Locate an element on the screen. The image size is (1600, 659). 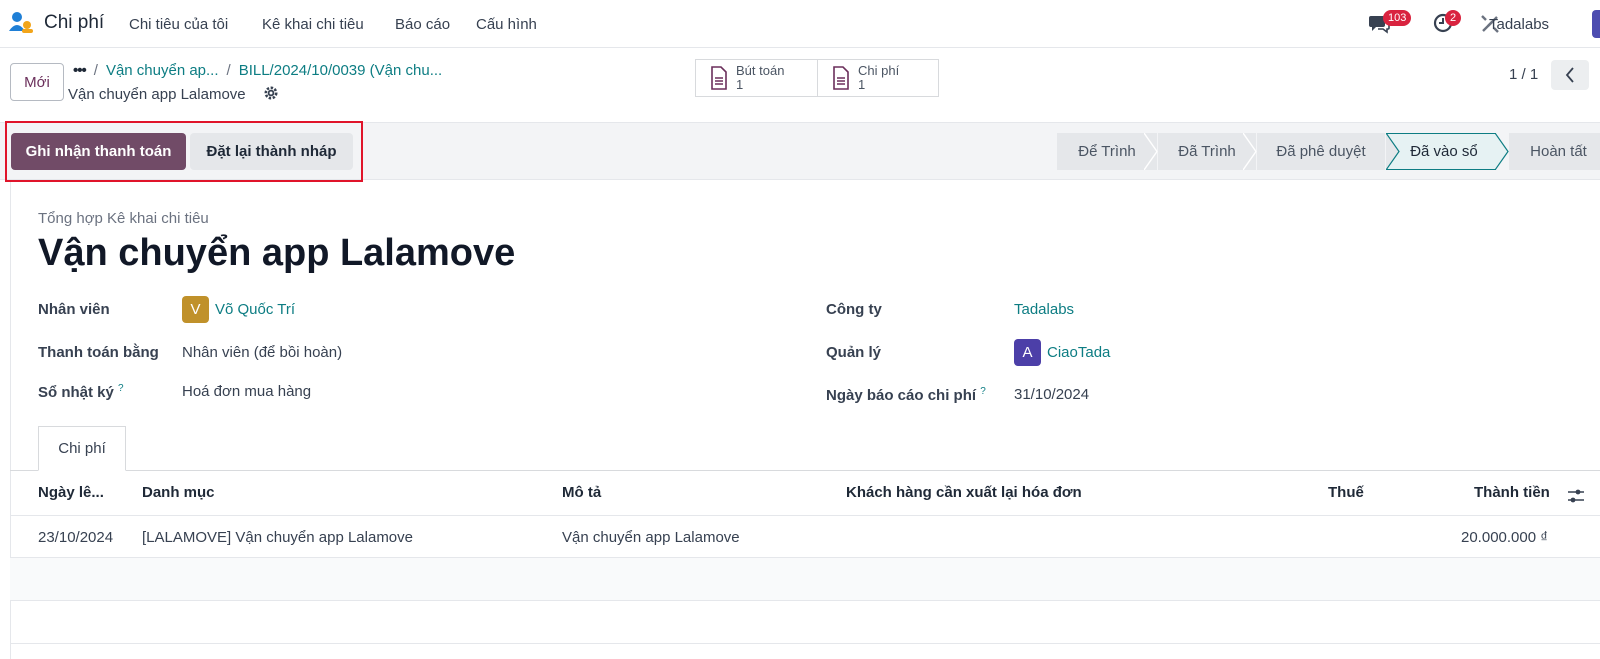
tab-divider is located at coordinates (805, 470).